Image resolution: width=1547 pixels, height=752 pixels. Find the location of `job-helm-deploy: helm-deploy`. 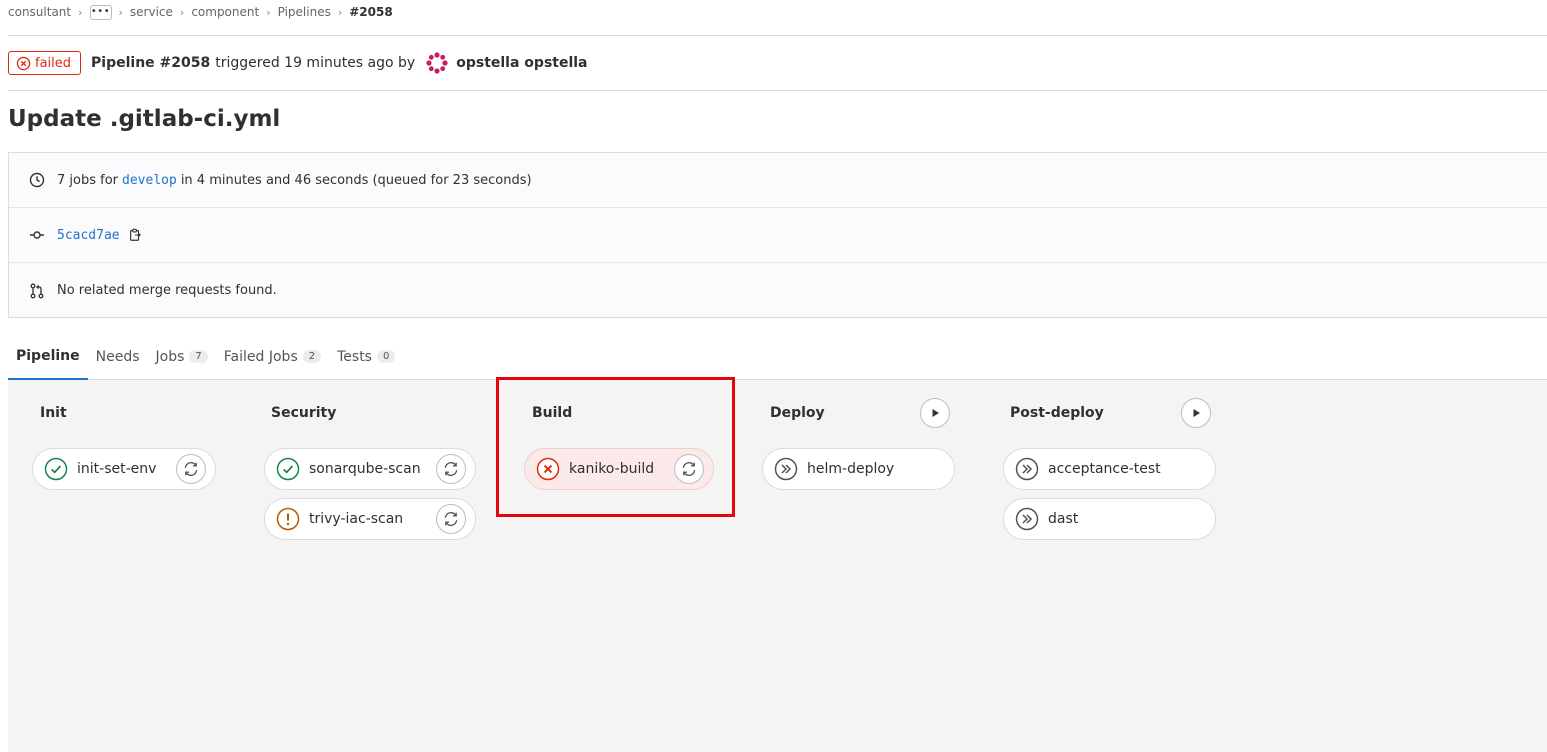

job-helm-deploy: helm-deploy is located at coordinates (858, 469).